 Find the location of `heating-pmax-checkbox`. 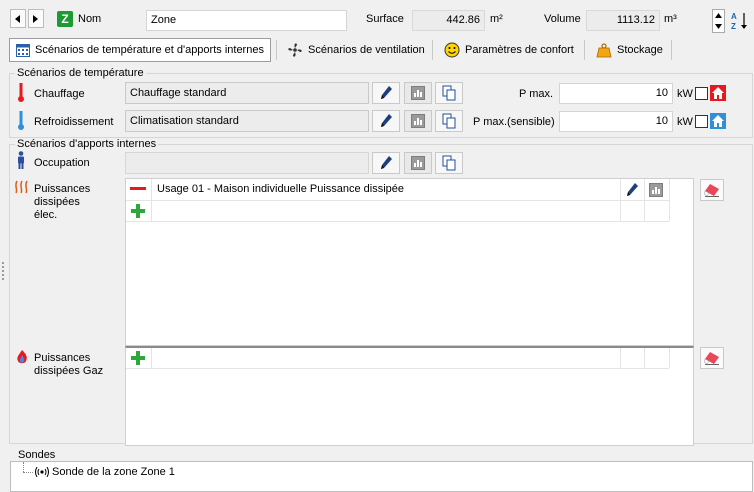

heating-pmax-checkbox is located at coordinates (701, 93).